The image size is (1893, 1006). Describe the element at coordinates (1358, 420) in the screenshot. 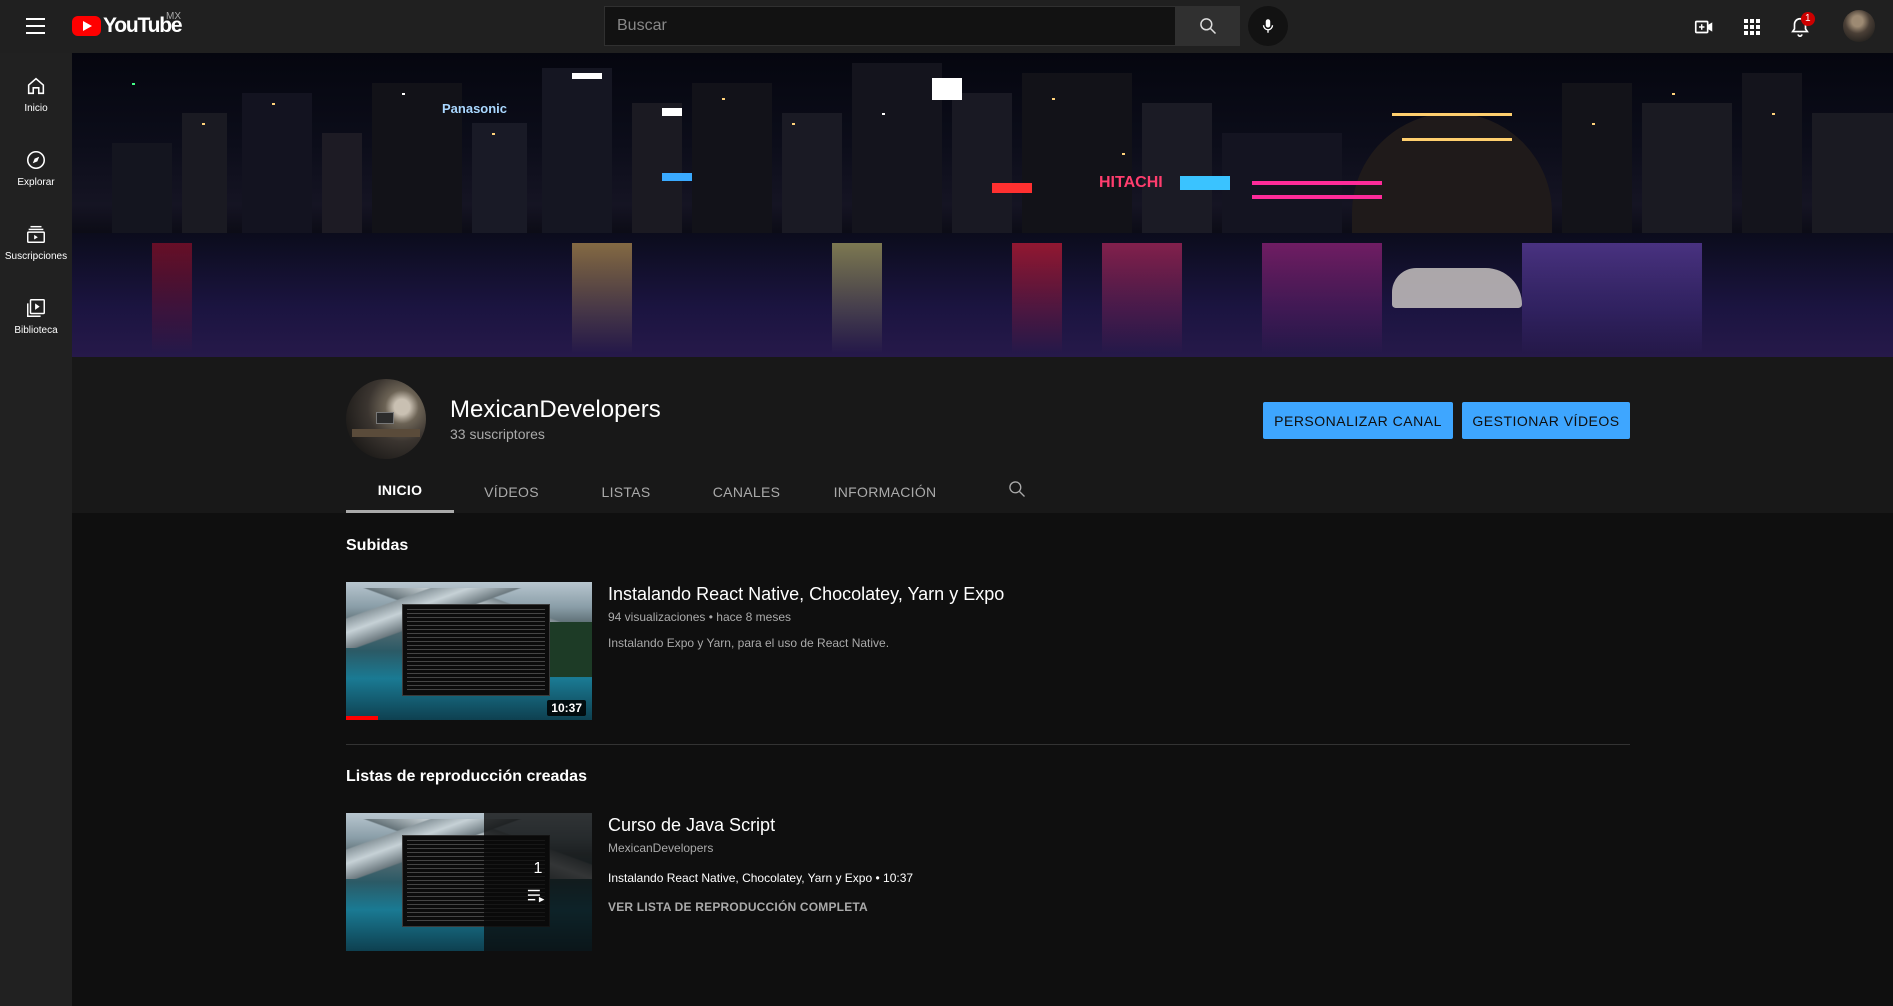

I see `customize-channel-button: PERSONALIZAR CANAL` at that location.